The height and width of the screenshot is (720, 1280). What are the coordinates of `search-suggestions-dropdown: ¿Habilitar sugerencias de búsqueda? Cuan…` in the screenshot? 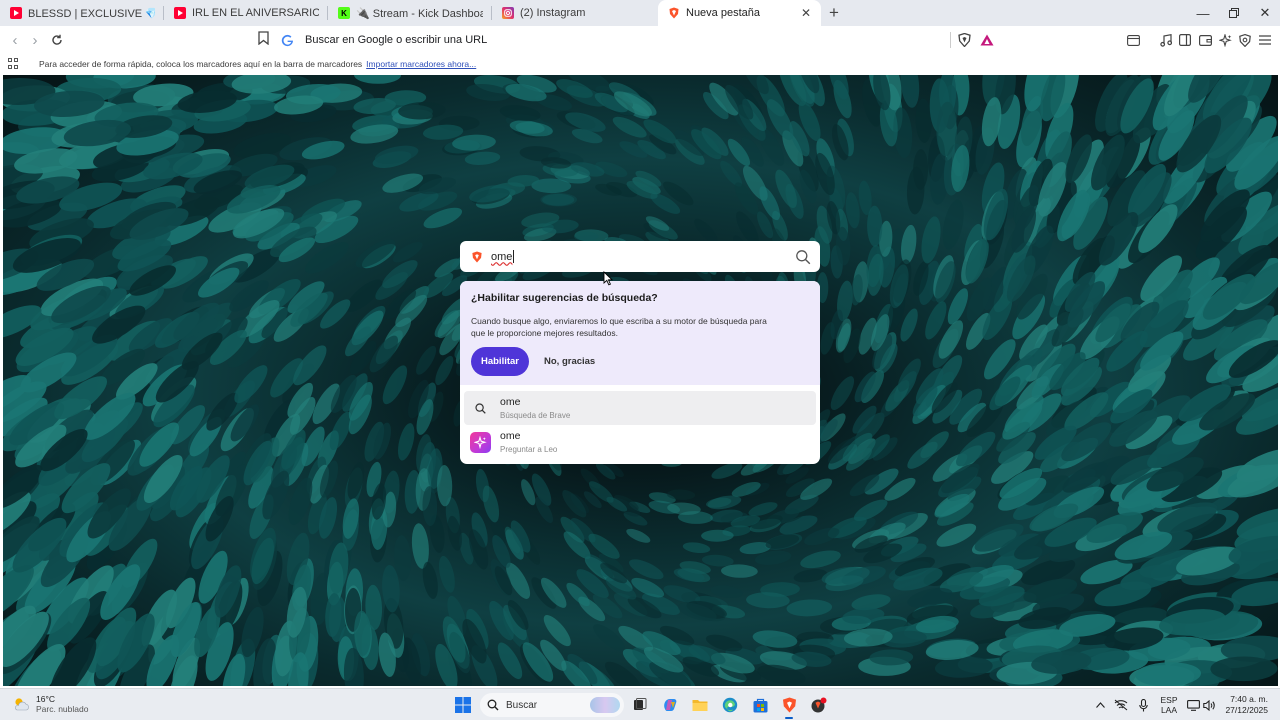 It's located at (640, 372).